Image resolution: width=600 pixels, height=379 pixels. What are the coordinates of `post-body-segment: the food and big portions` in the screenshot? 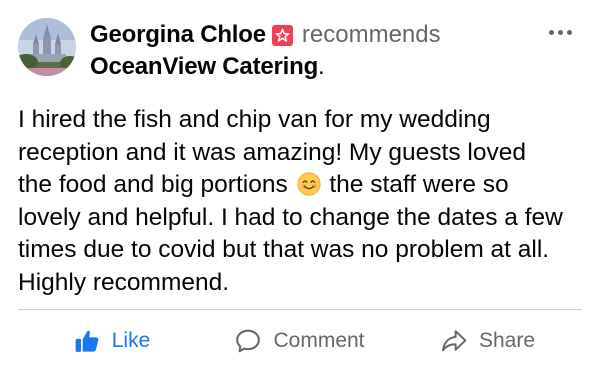 It's located at (153, 184).